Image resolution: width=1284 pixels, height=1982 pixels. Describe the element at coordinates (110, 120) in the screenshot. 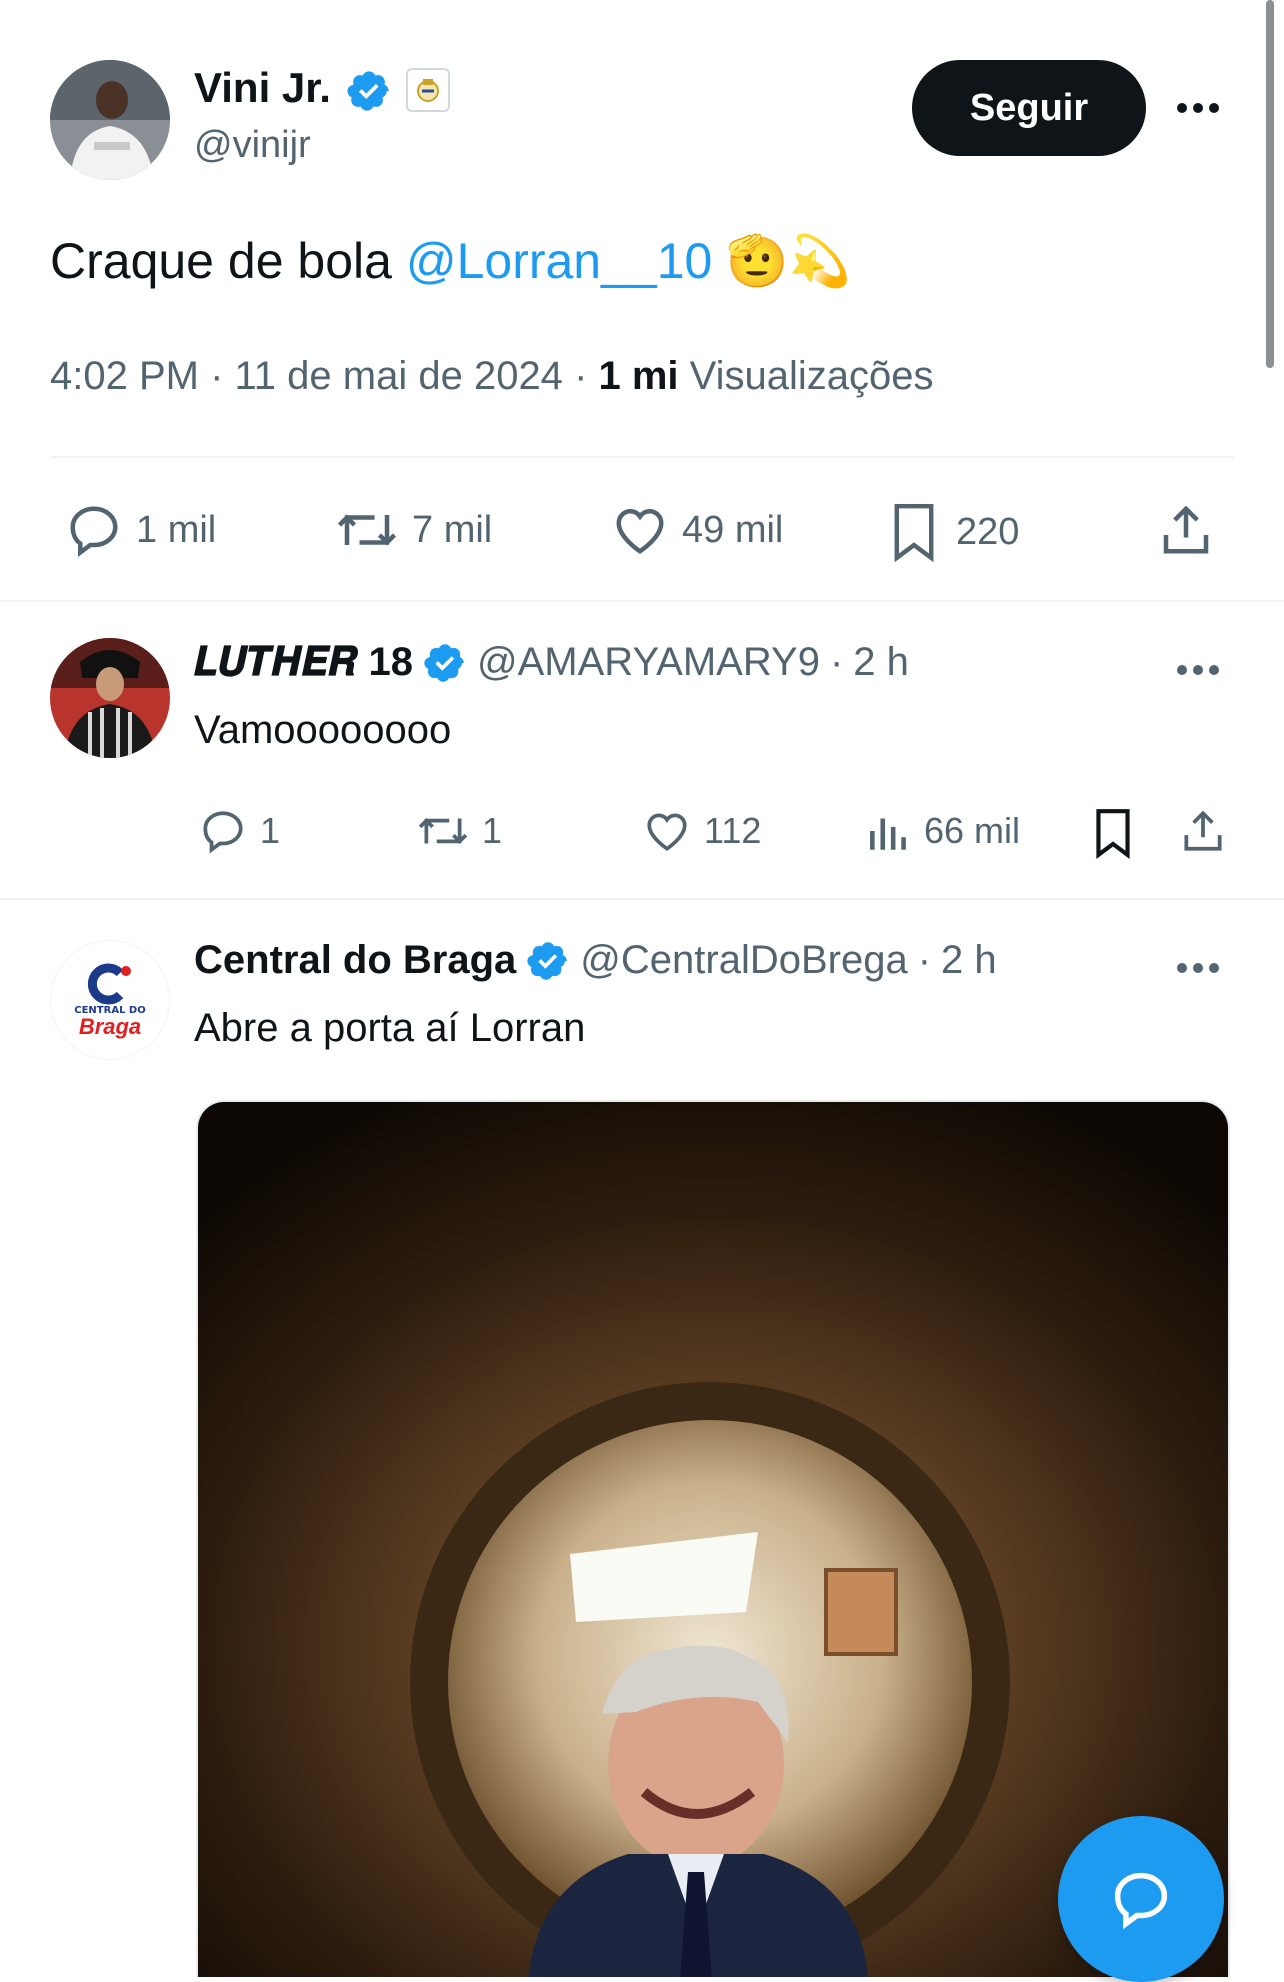

I see `author-avatar` at that location.